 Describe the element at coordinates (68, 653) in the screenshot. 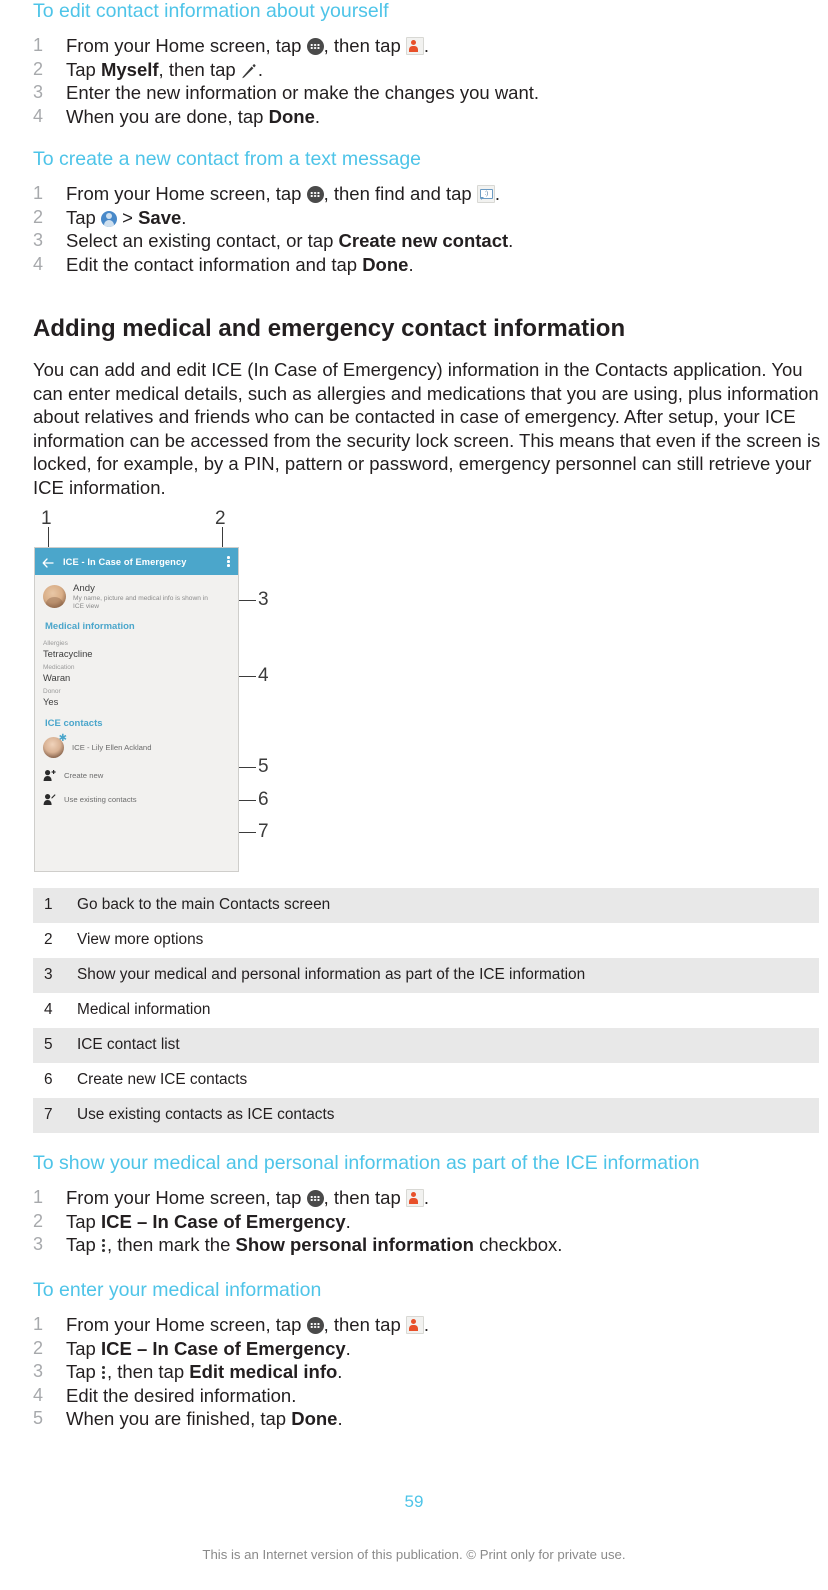

I see `field-value-allergies: Tetracycline` at that location.